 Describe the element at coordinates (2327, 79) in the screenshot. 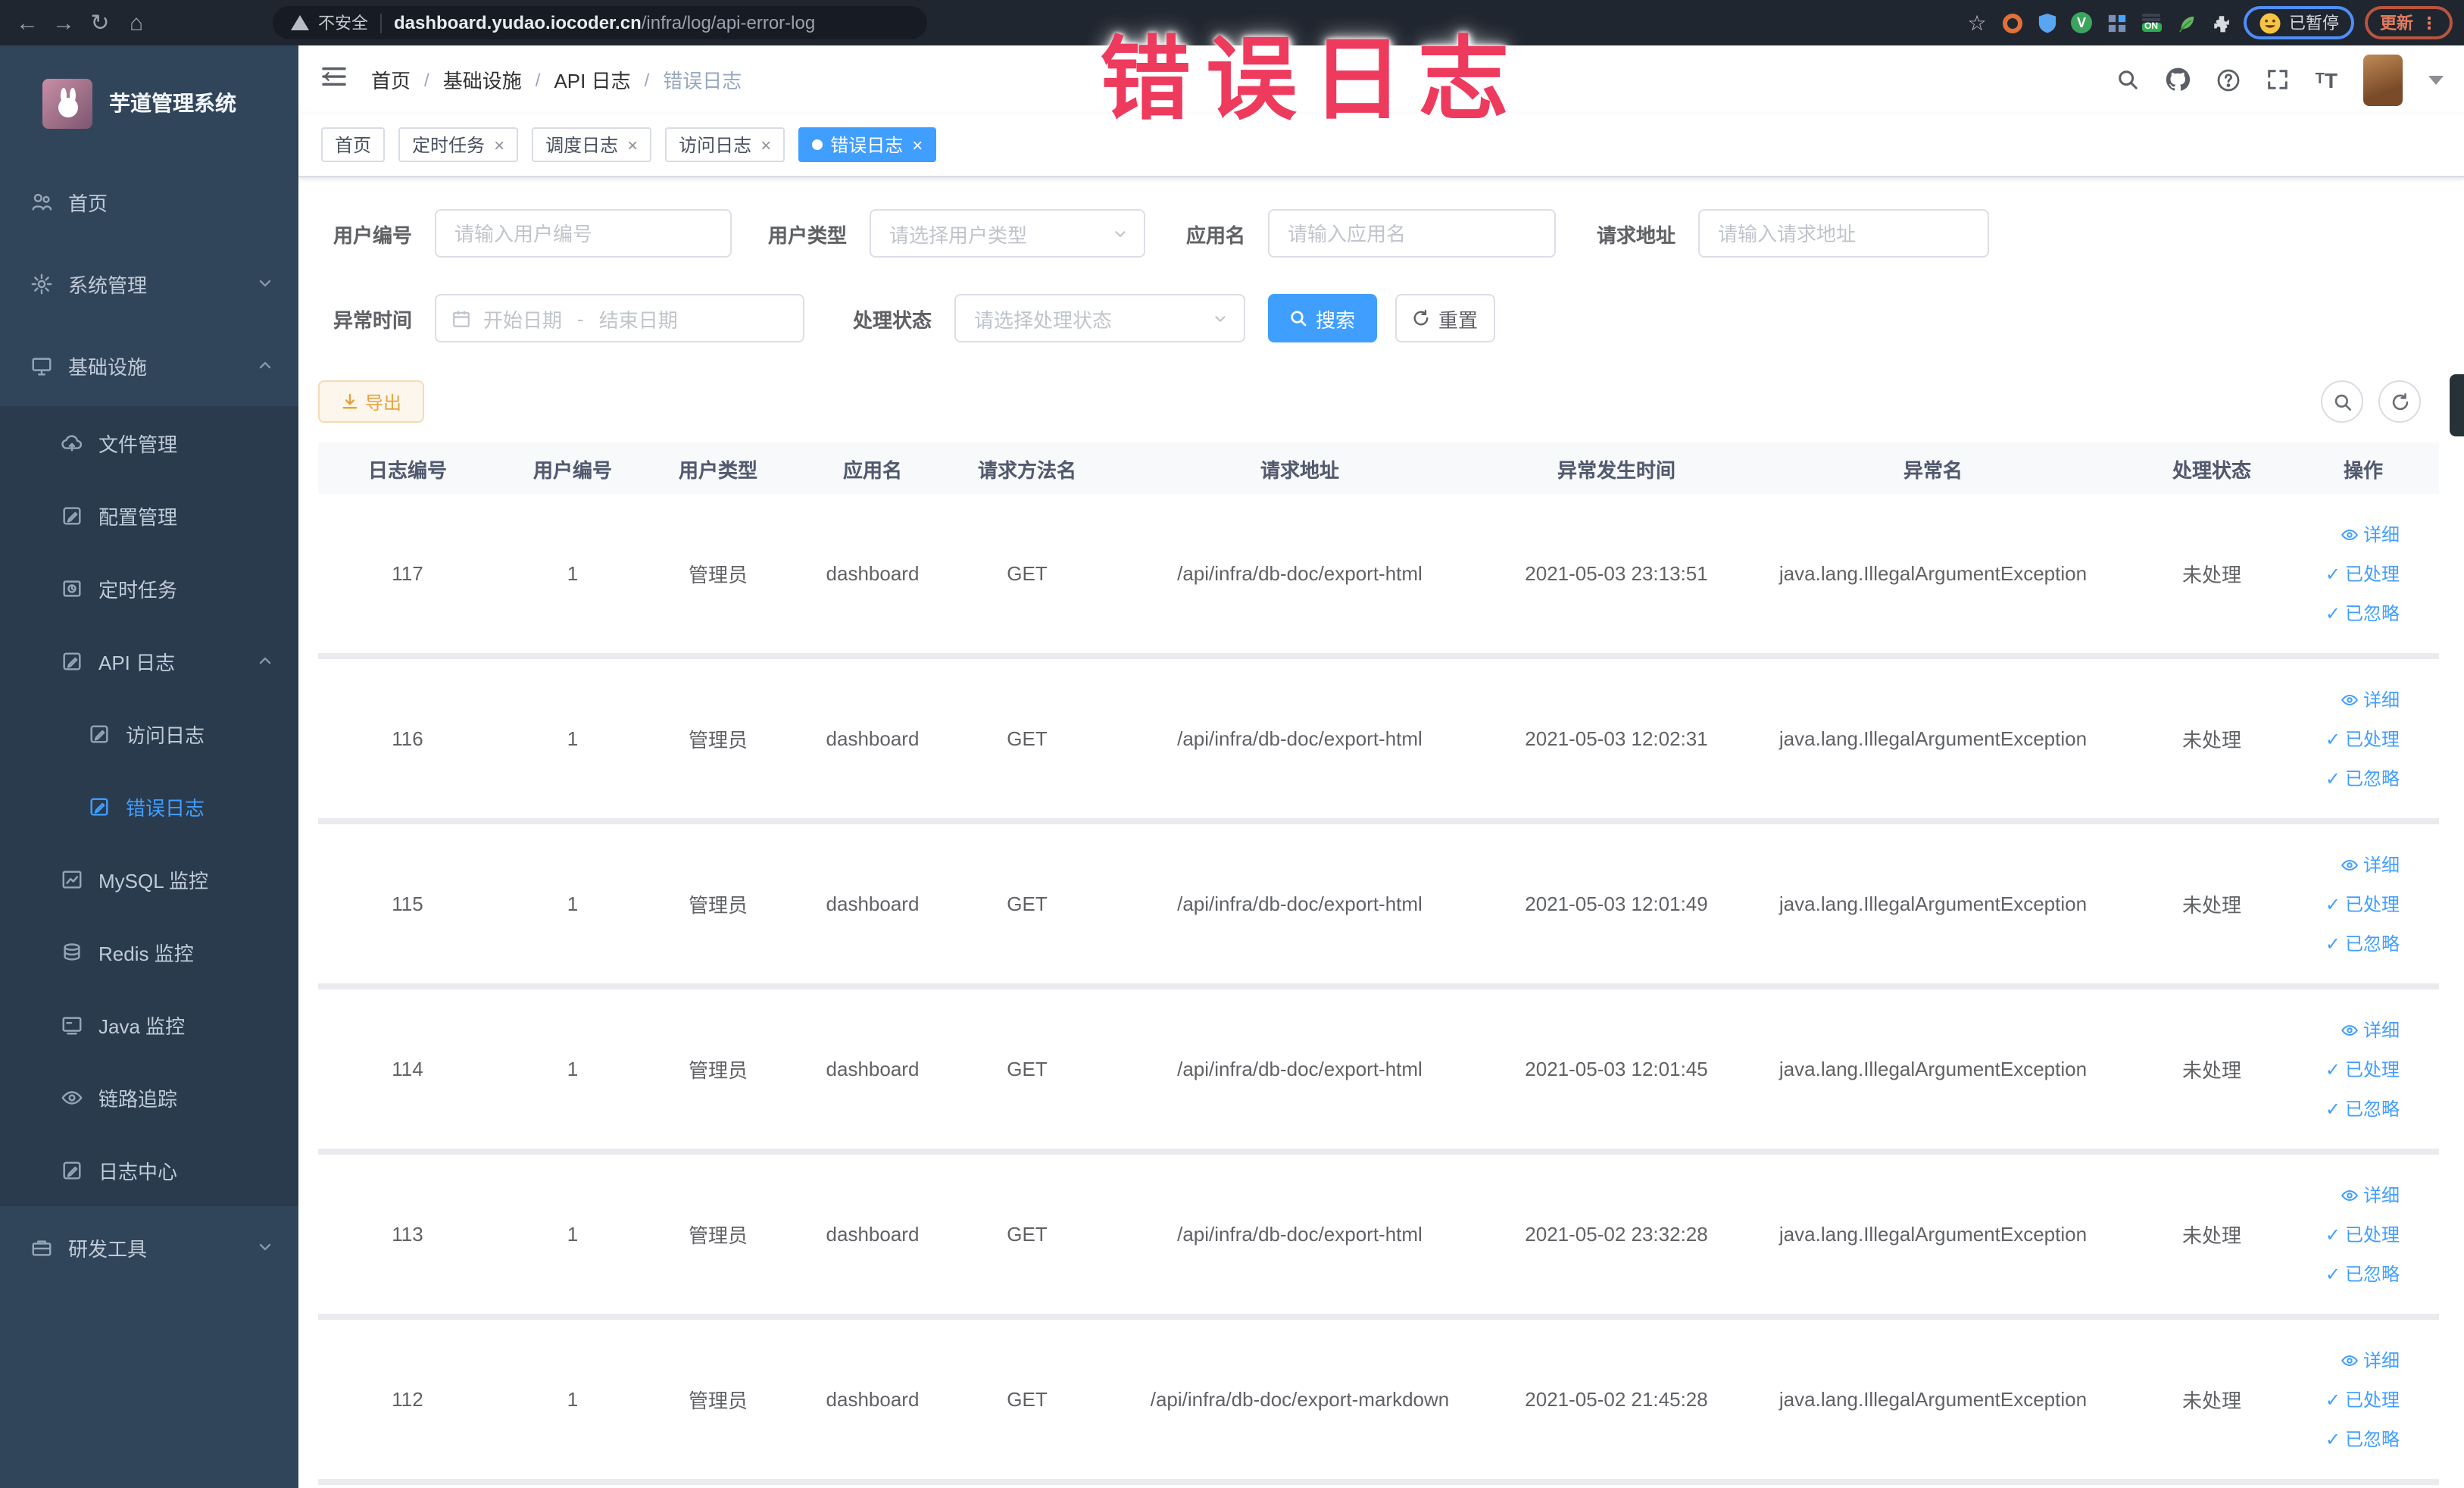

I see `font-size-icon: TT` at that location.